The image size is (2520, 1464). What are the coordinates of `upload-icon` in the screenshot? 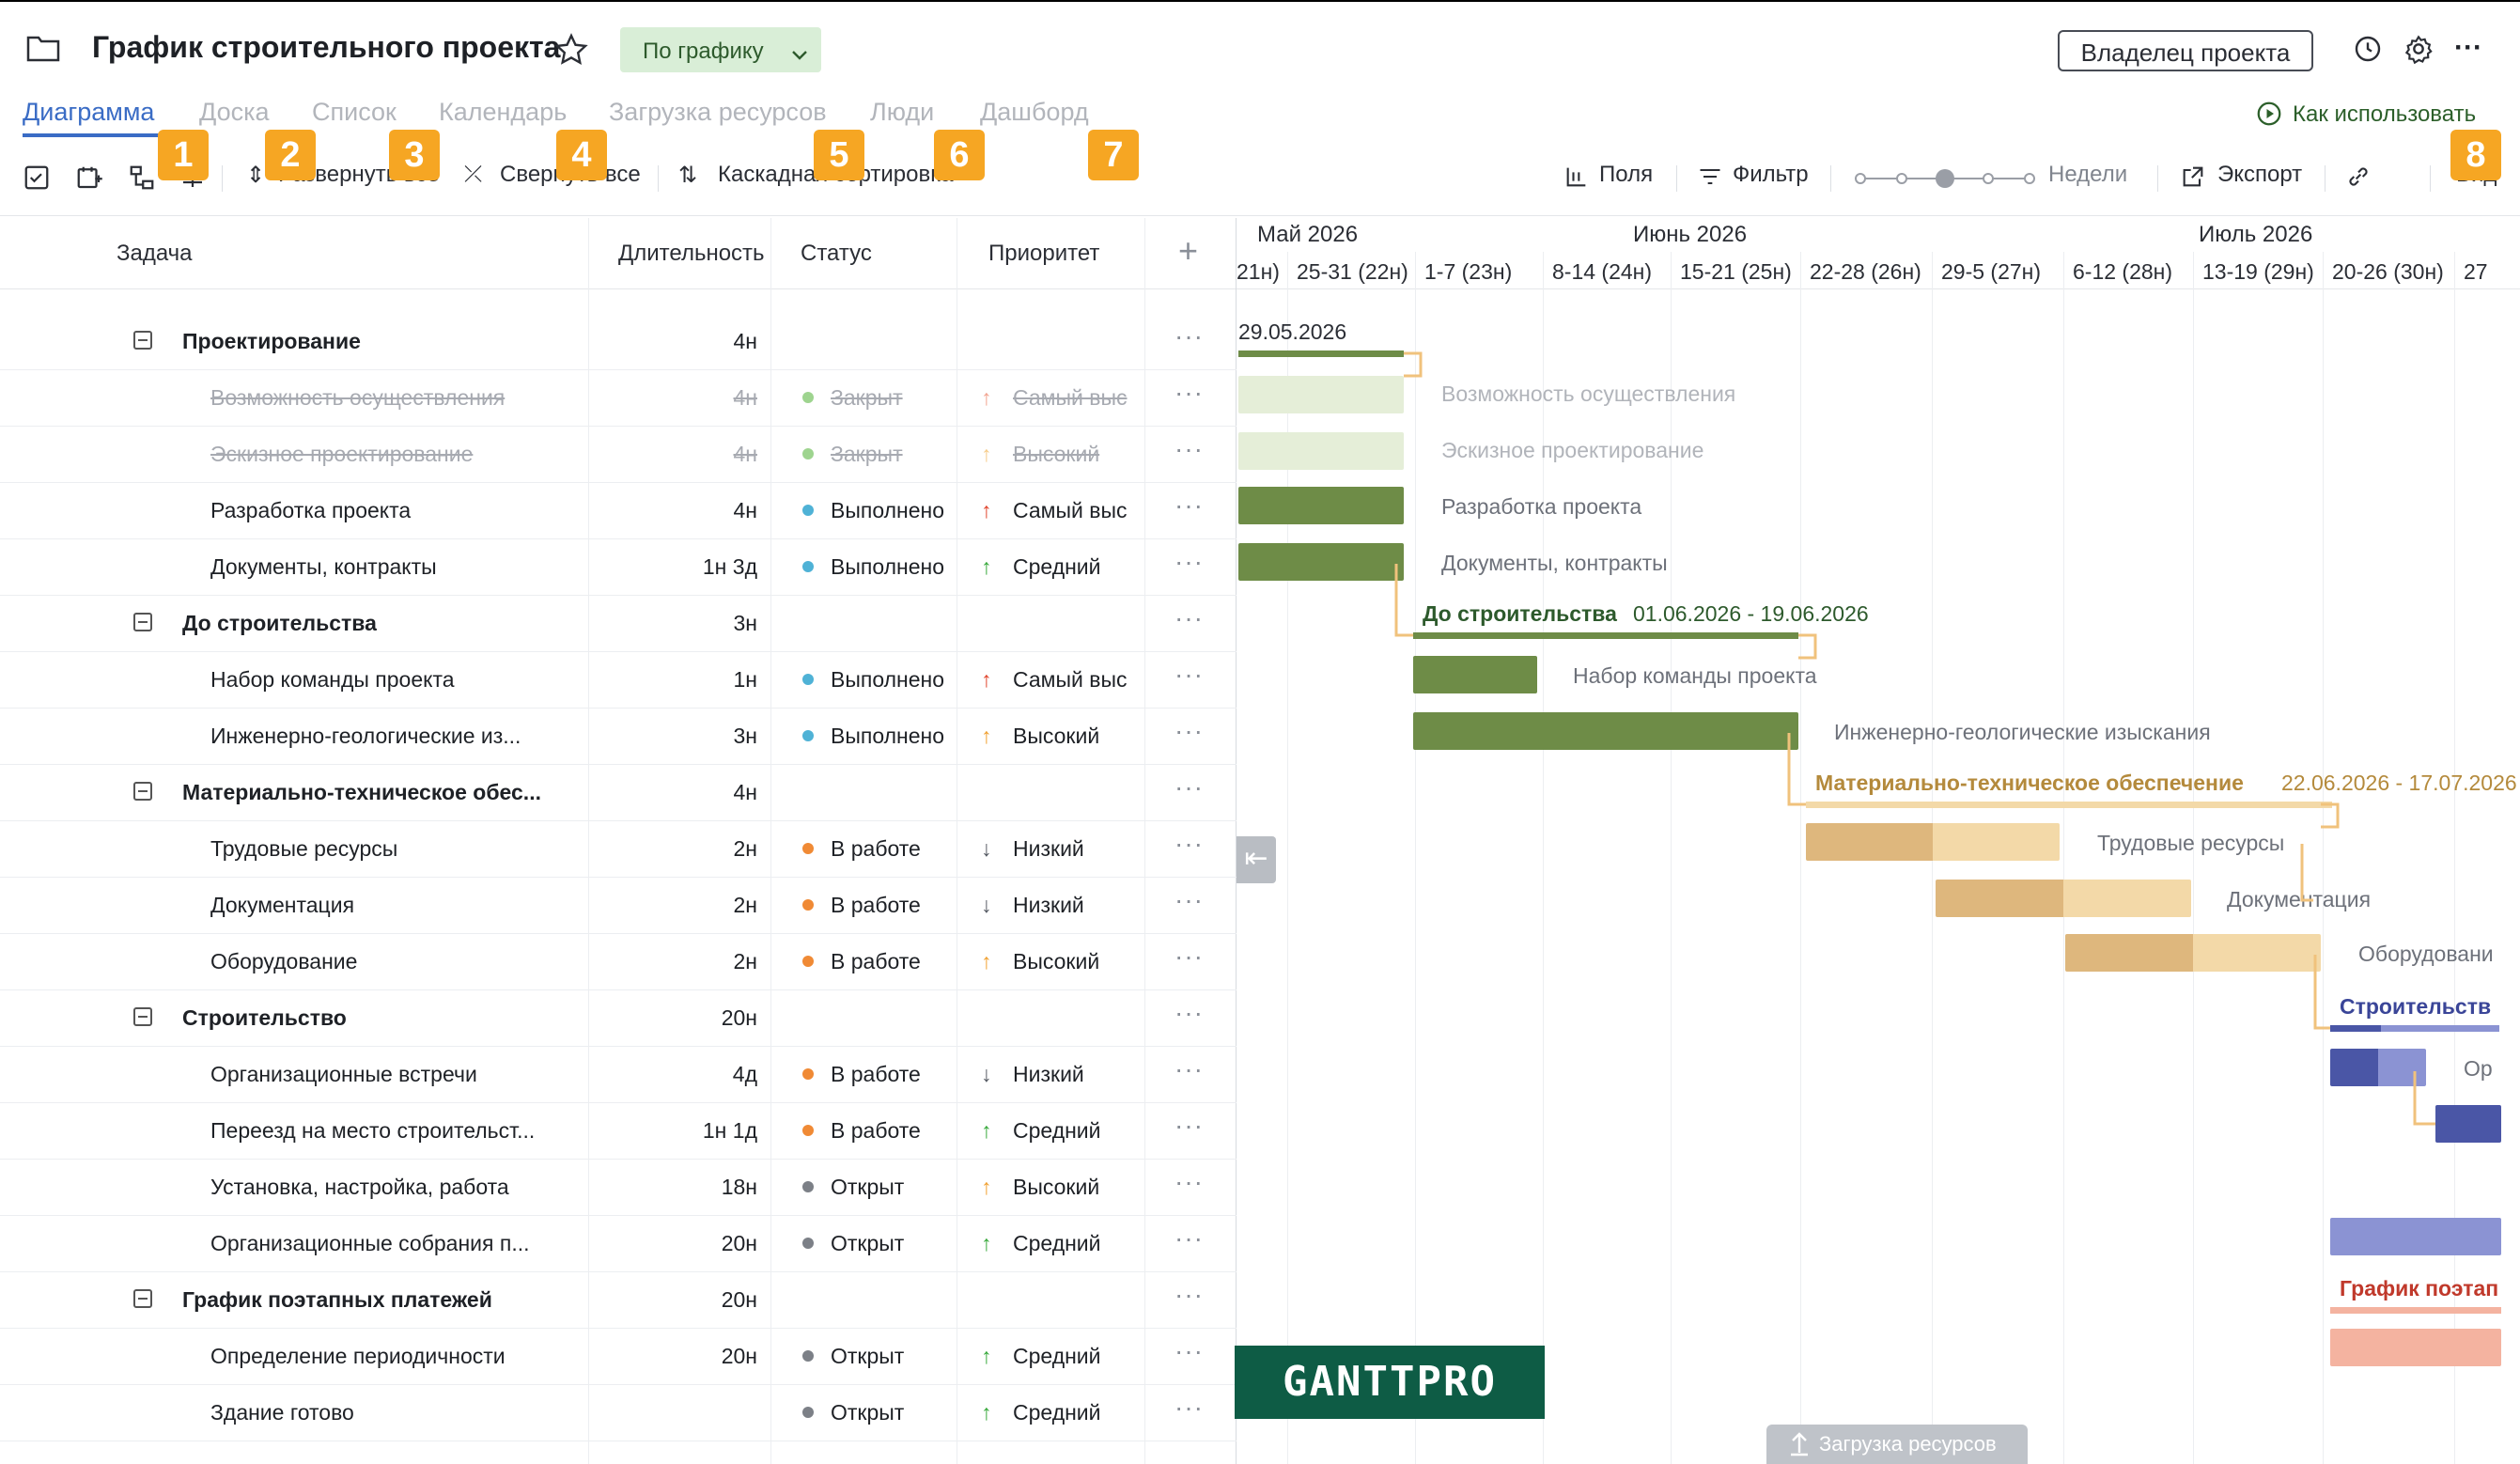 It's located at (1799, 1446).